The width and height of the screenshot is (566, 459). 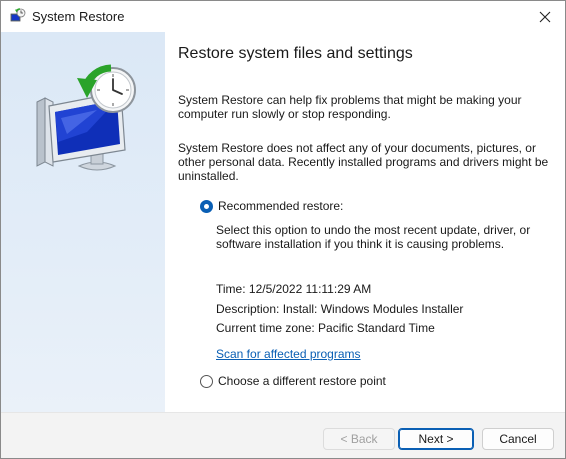 I want to click on cancel-button: Cancel, so click(x=518, y=439).